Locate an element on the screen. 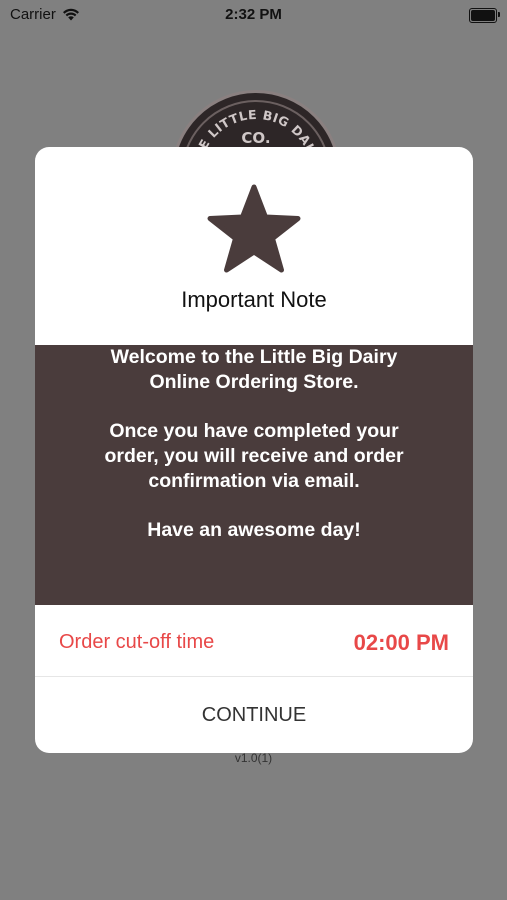  cutoff-label: Order cut-off time is located at coordinates (137, 642).